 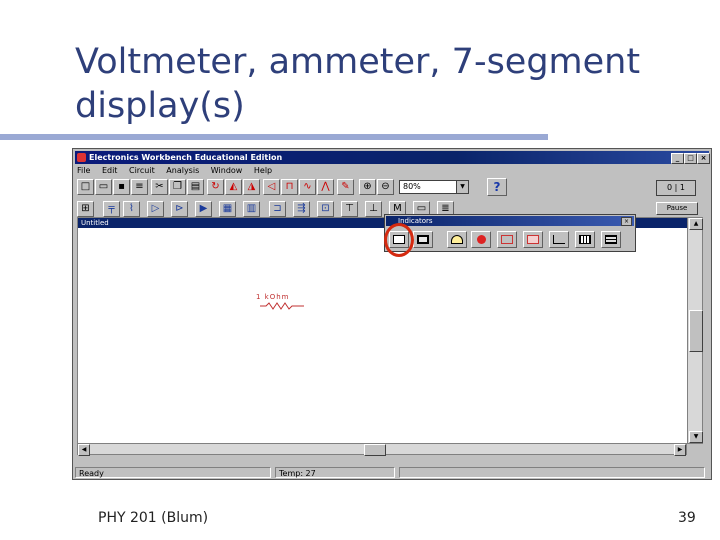 I want to click on open-folder-icon: ▭, so click(x=103, y=187).